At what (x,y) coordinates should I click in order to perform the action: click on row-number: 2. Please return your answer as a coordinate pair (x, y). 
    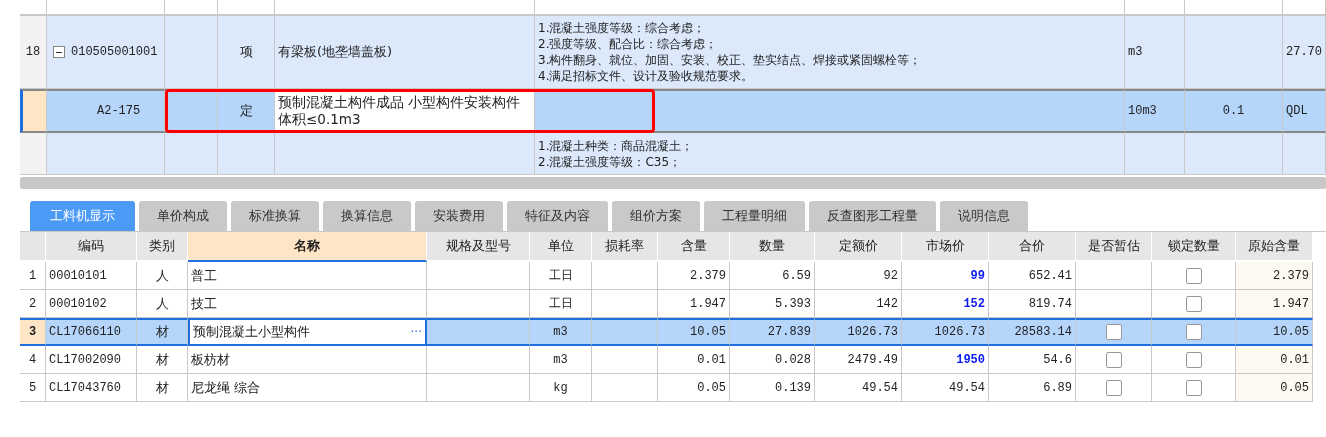
    Looking at the image, I should click on (33, 304).